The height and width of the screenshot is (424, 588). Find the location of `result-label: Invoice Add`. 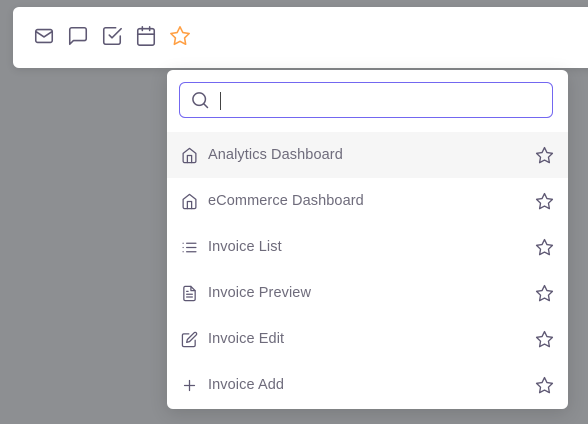

result-label: Invoice Add is located at coordinates (246, 385).